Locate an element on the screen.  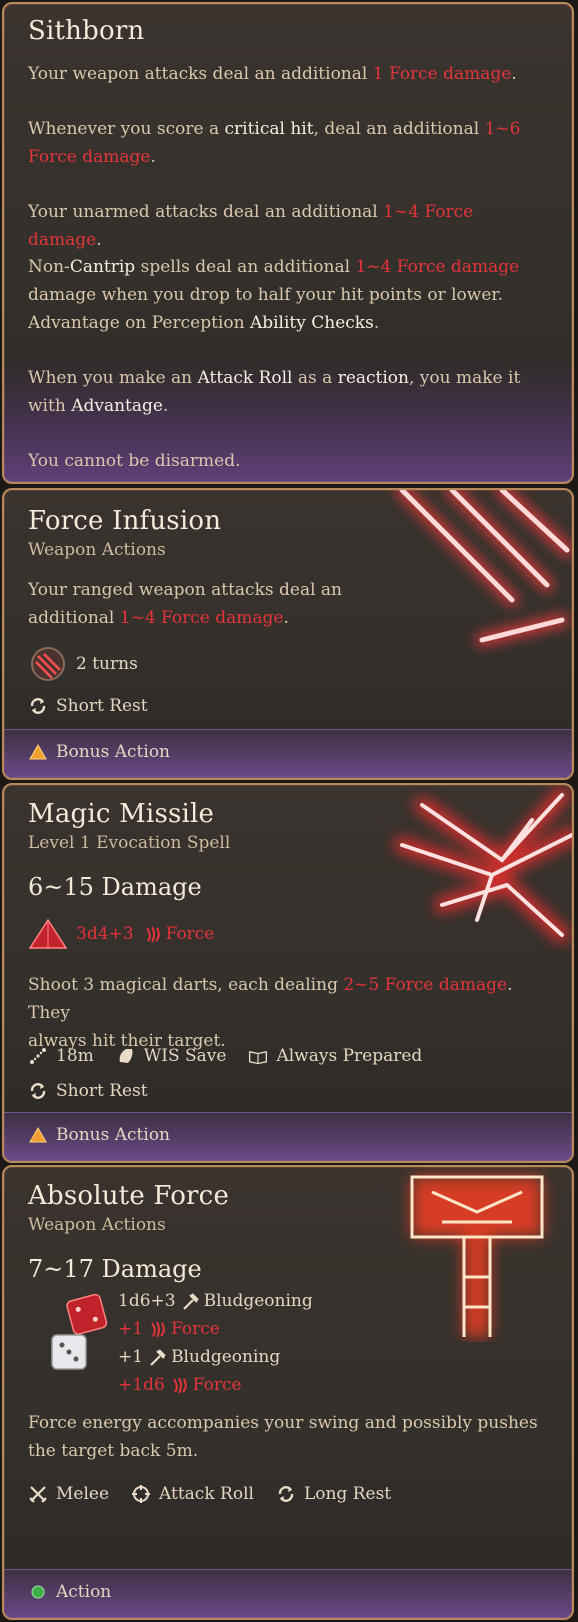
damage-line: +1 Bludgeoning is located at coordinates (199, 1357).